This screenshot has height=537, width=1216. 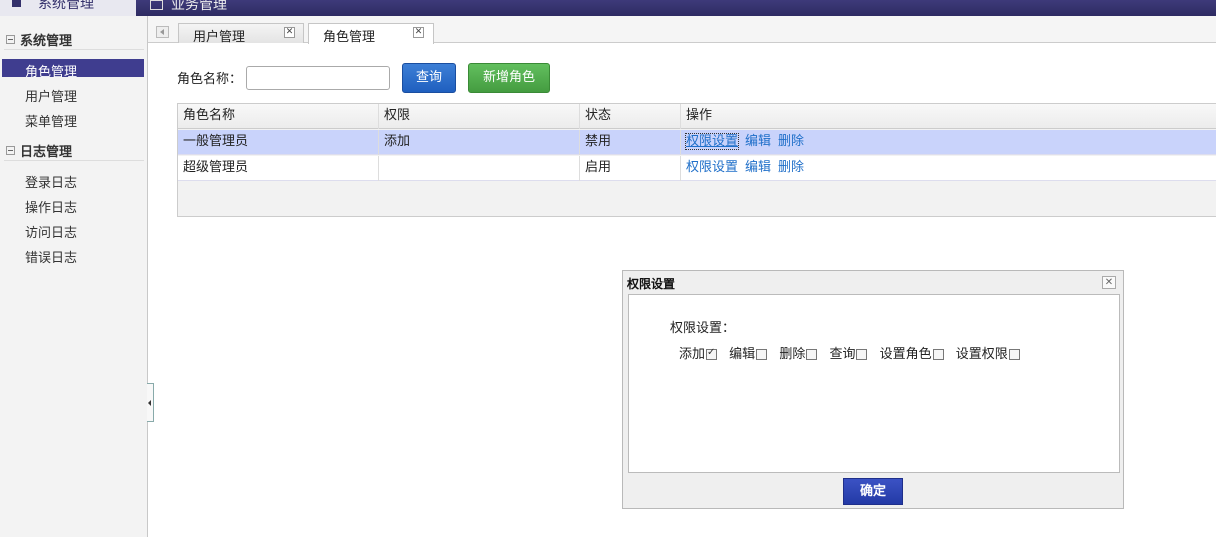 I want to click on permission-label: 设置角色, so click(x=905, y=354).